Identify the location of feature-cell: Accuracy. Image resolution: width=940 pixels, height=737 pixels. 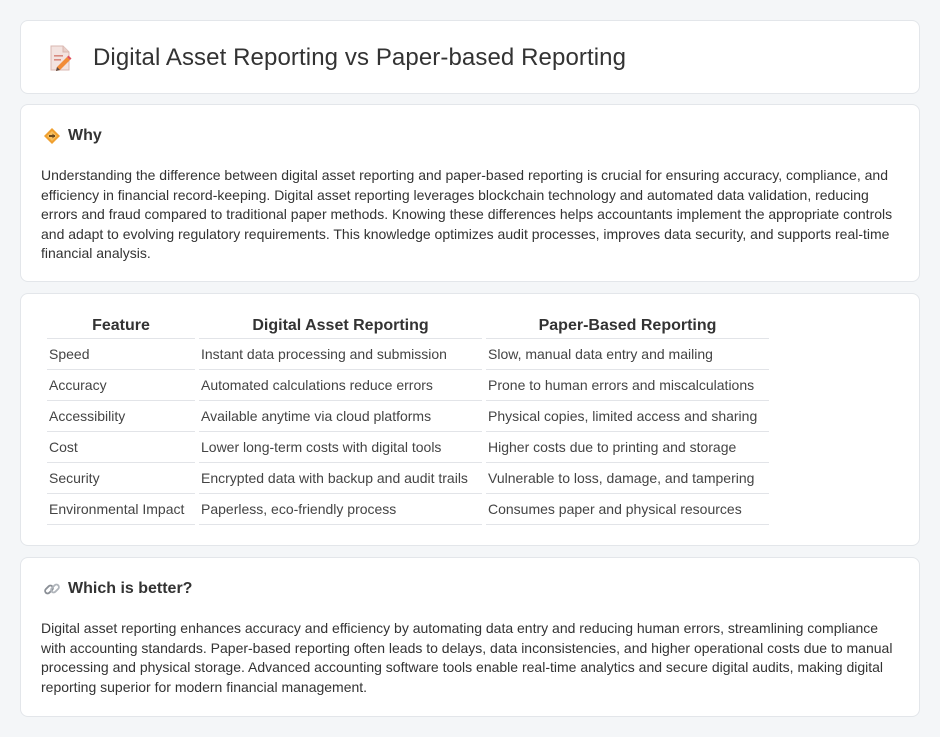
(121, 385).